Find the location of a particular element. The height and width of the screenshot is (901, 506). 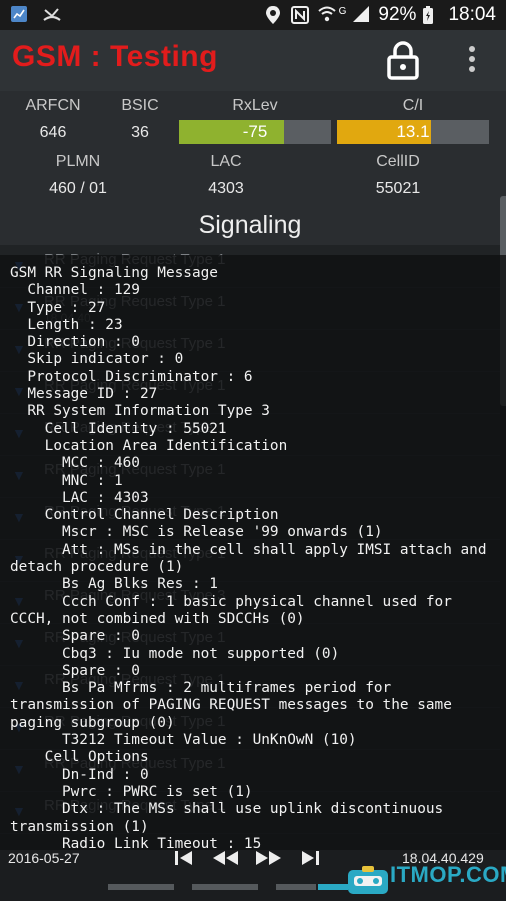

plmn-label: PLMN is located at coordinates (78, 161).